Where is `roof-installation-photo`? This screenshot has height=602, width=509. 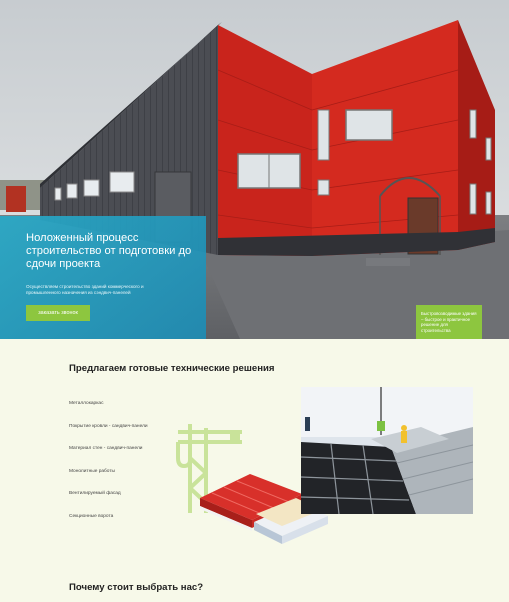
roof-installation-photo is located at coordinates (387, 450).